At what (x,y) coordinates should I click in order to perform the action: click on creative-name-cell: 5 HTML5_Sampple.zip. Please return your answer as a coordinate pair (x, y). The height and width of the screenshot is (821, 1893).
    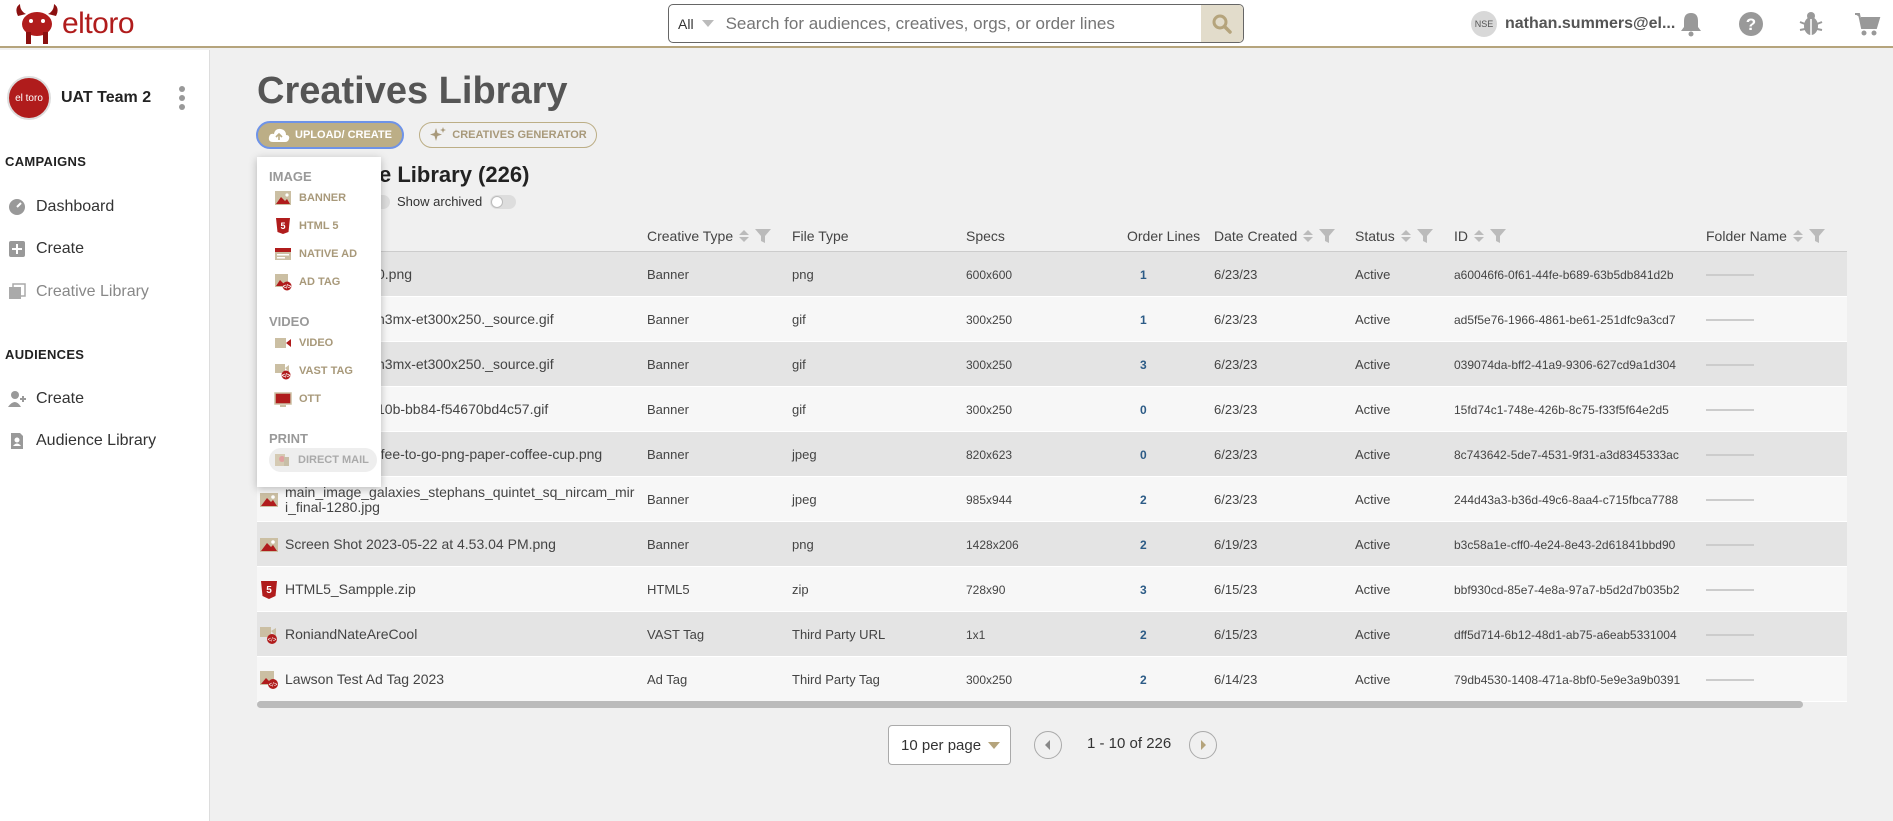
    Looking at the image, I should click on (337, 589).